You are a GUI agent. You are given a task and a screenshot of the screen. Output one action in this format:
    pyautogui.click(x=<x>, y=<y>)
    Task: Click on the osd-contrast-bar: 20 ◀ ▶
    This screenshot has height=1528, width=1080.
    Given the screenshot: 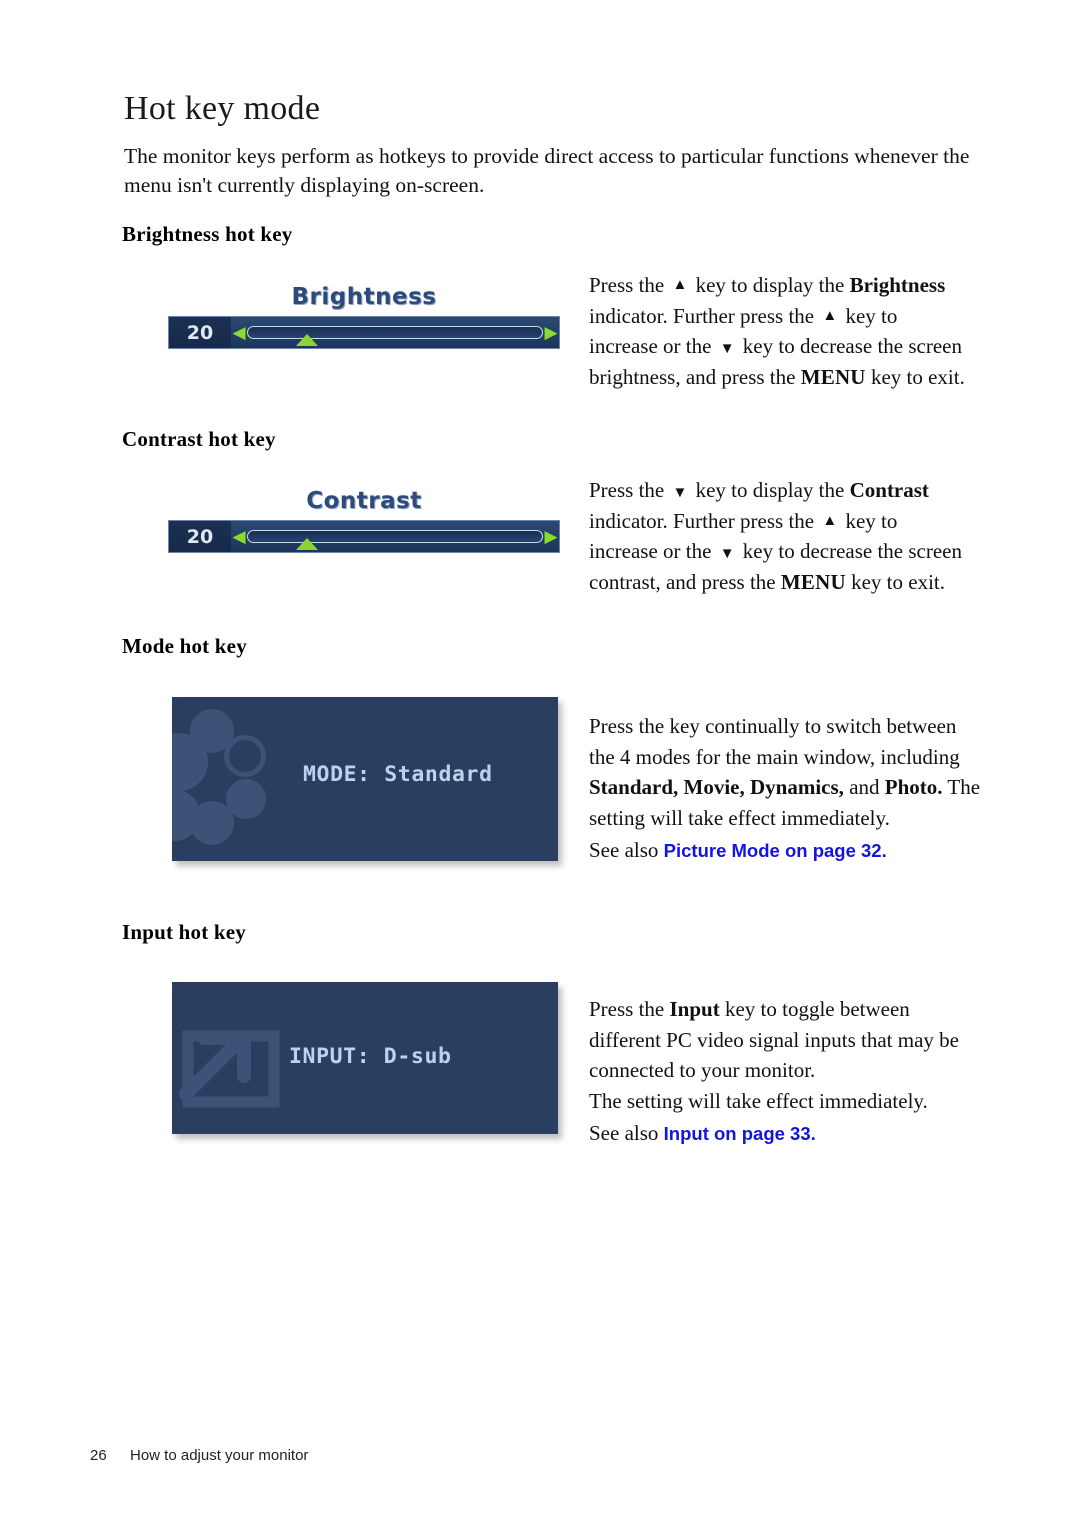 What is the action you would take?
    pyautogui.click(x=364, y=536)
    